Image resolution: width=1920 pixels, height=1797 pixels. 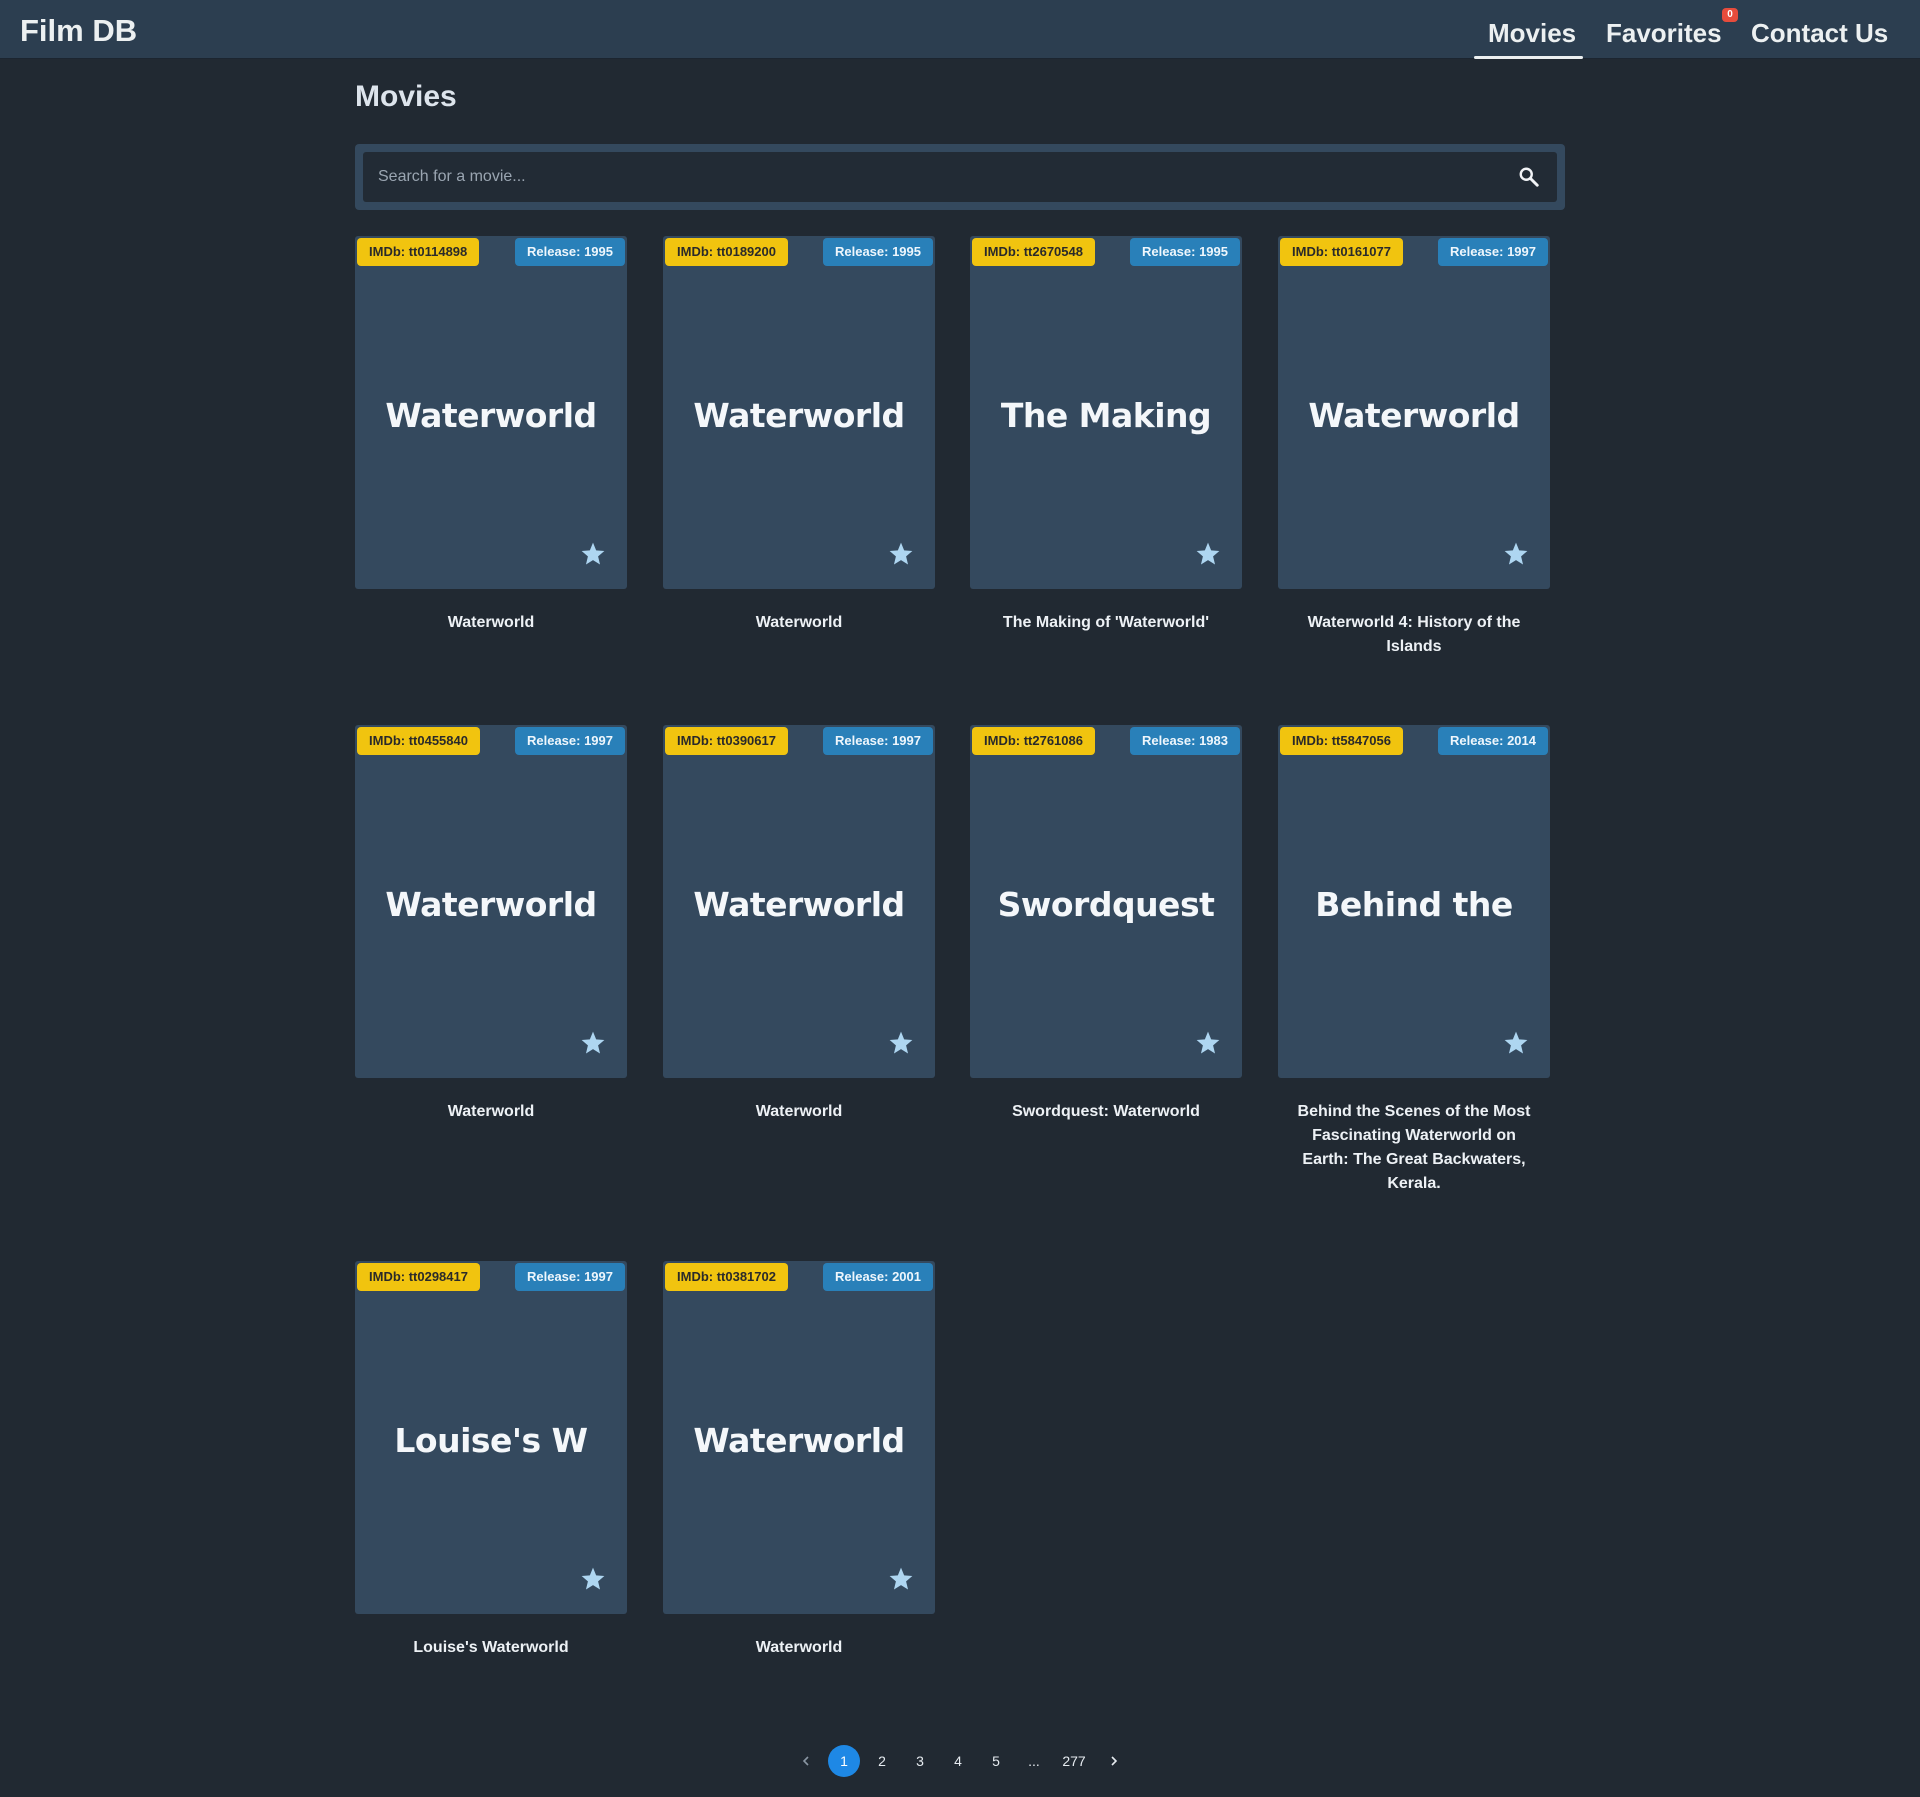 What do you see at coordinates (406, 96) in the screenshot?
I see `page-title: Movies` at bounding box center [406, 96].